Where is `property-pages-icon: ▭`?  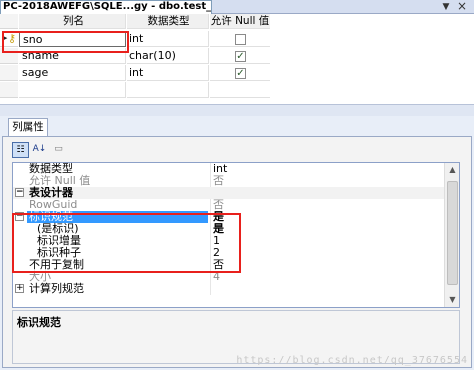
property-pages-icon: ▭ is located at coordinates (58, 150).